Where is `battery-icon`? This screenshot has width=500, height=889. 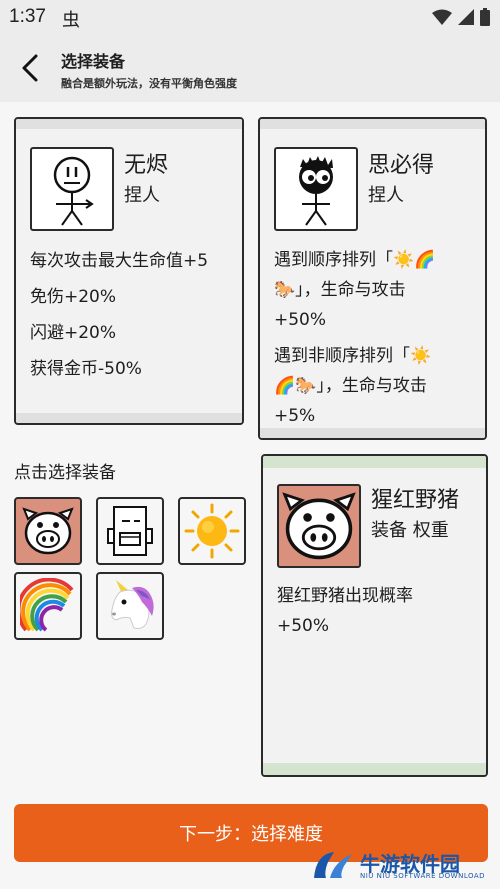
battery-icon is located at coordinates (485, 17).